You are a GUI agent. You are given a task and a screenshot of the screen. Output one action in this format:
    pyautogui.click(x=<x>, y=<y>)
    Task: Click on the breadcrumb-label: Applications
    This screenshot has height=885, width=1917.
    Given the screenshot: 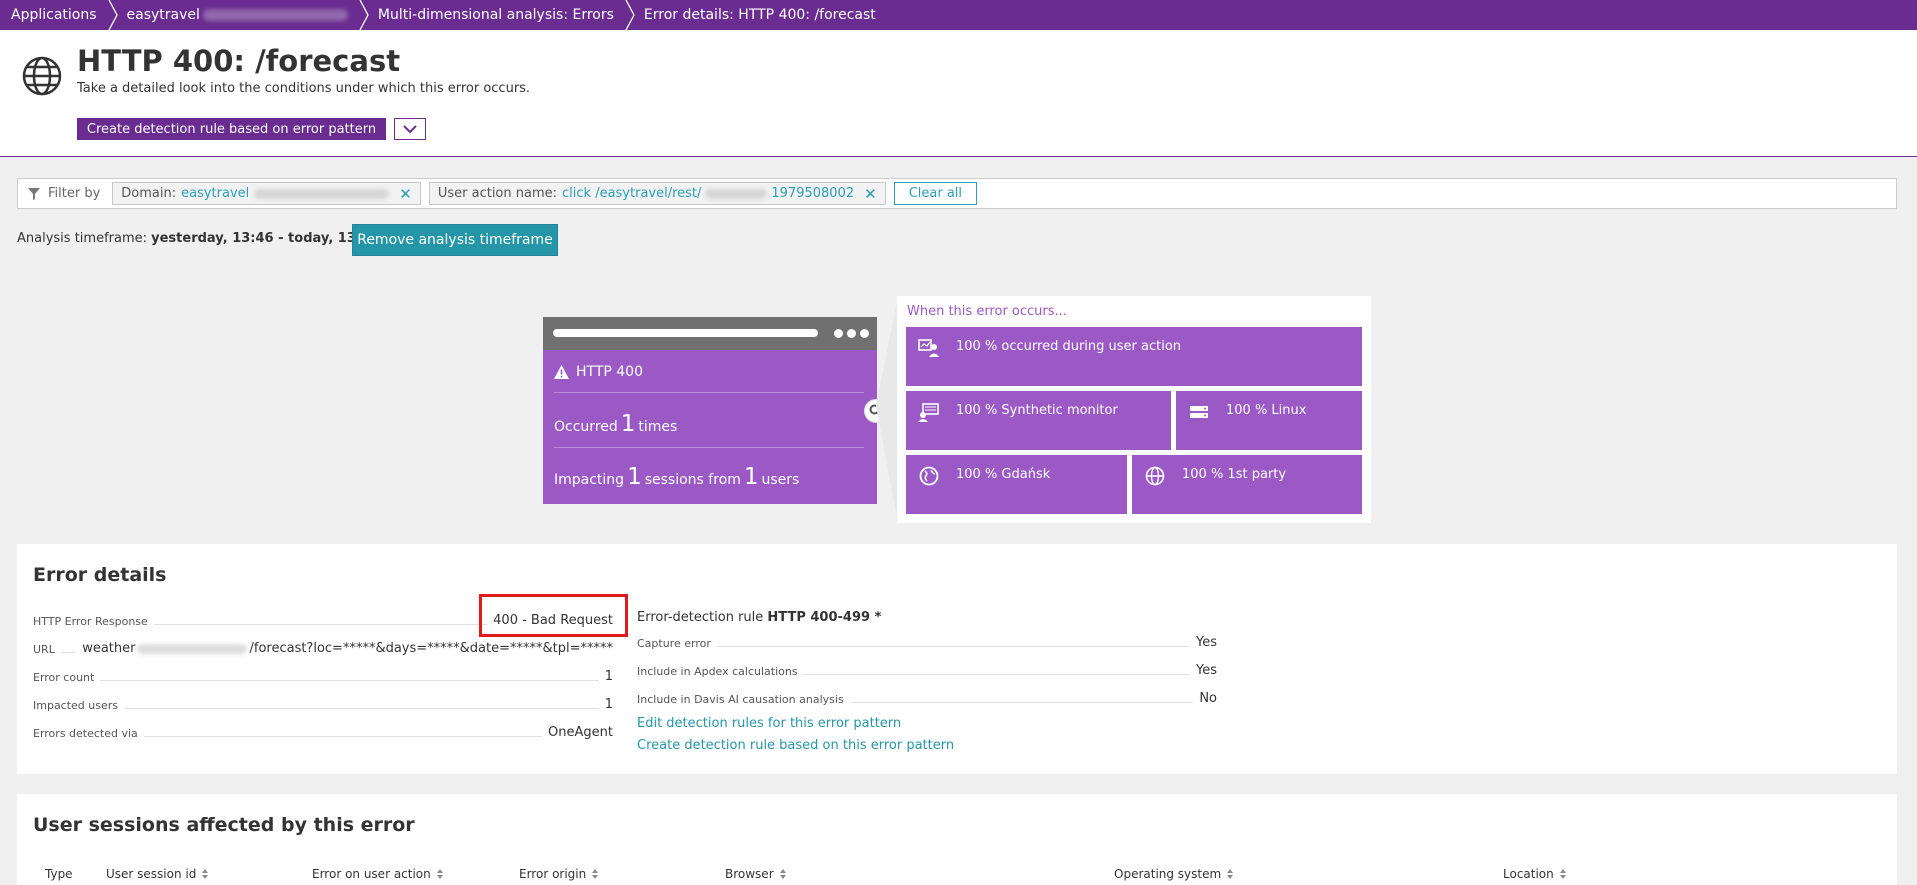 What is the action you would take?
    pyautogui.click(x=54, y=15)
    